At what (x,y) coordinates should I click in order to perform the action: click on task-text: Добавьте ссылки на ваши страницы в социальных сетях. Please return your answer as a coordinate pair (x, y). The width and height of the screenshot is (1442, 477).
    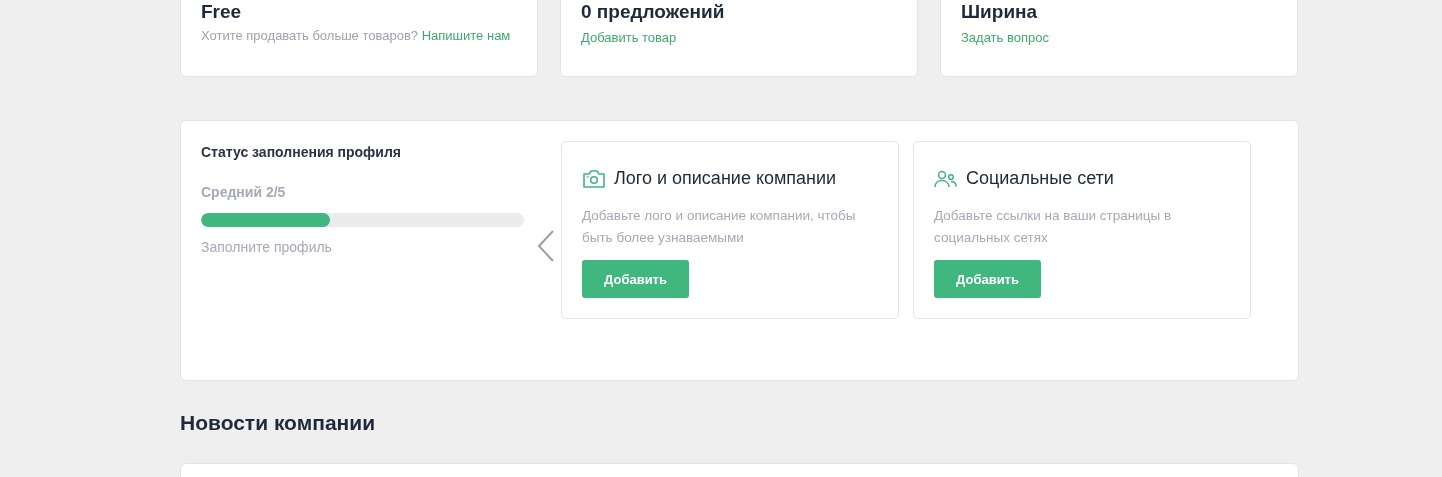
    Looking at the image, I should click on (1053, 227).